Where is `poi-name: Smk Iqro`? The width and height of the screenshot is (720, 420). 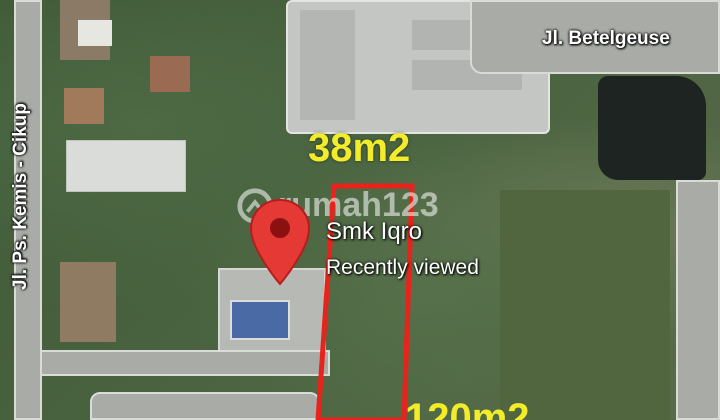 poi-name: Smk Iqro is located at coordinates (374, 232).